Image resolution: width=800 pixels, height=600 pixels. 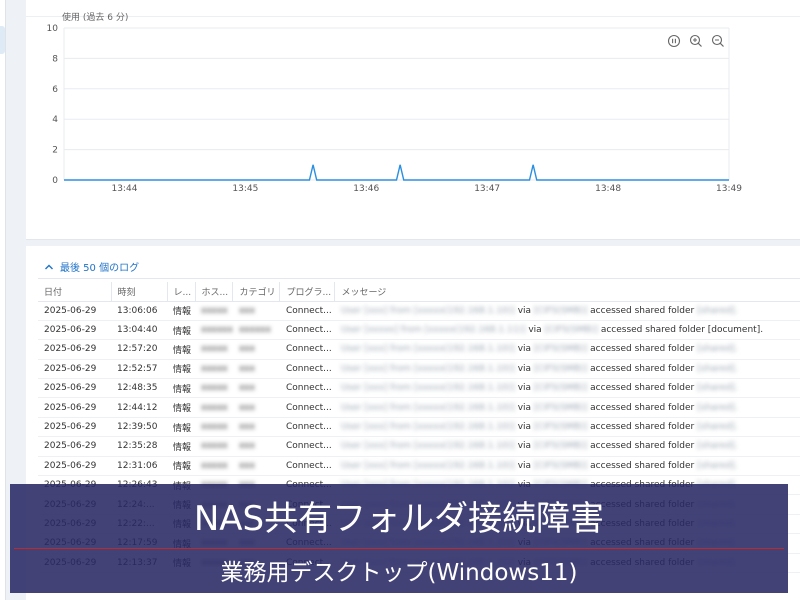 What do you see at coordinates (55, 181) in the screenshot?
I see `y-tick-label: 0` at bounding box center [55, 181].